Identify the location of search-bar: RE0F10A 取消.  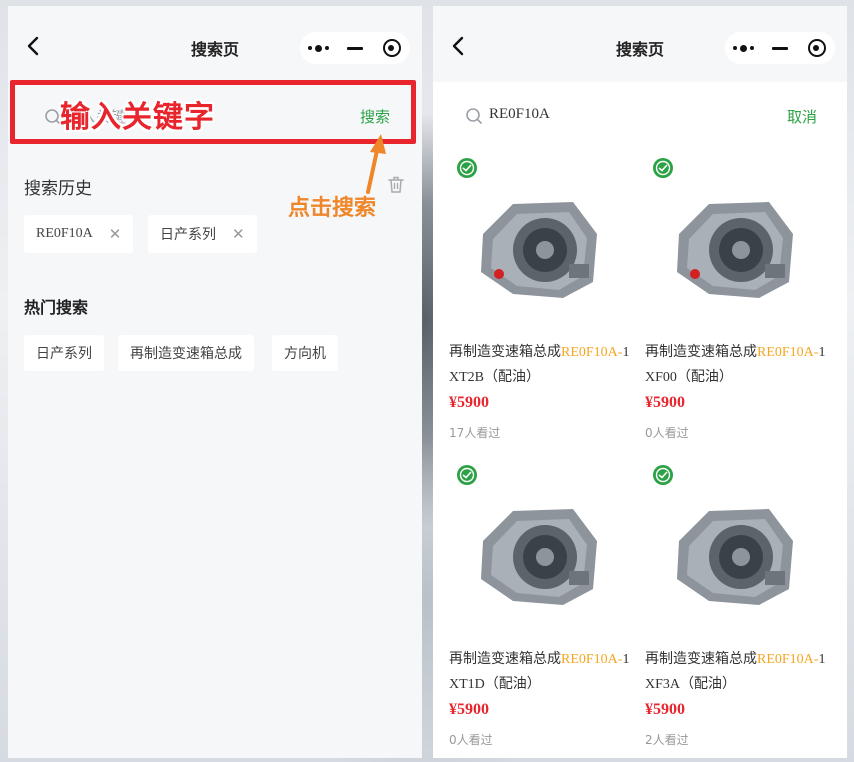
(640, 116).